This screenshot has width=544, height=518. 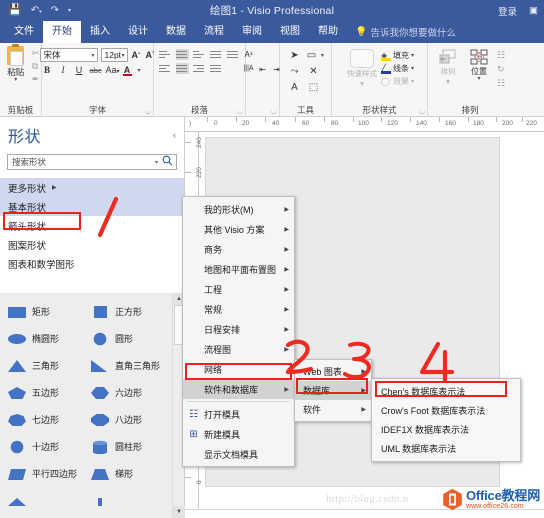 What do you see at coordinates (294, 55) in the screenshot?
I see `pointer-tool-icon: ➤` at bounding box center [294, 55].